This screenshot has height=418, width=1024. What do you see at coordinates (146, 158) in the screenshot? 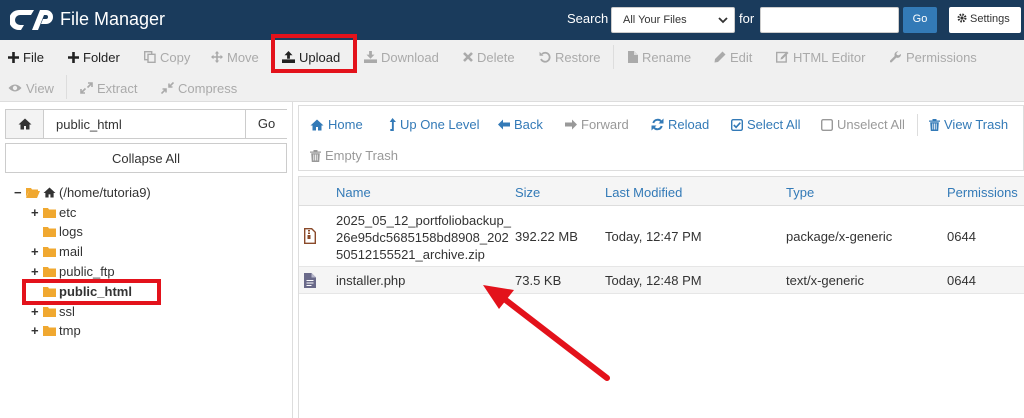
I see `collapse-all-button: Collapse All` at bounding box center [146, 158].